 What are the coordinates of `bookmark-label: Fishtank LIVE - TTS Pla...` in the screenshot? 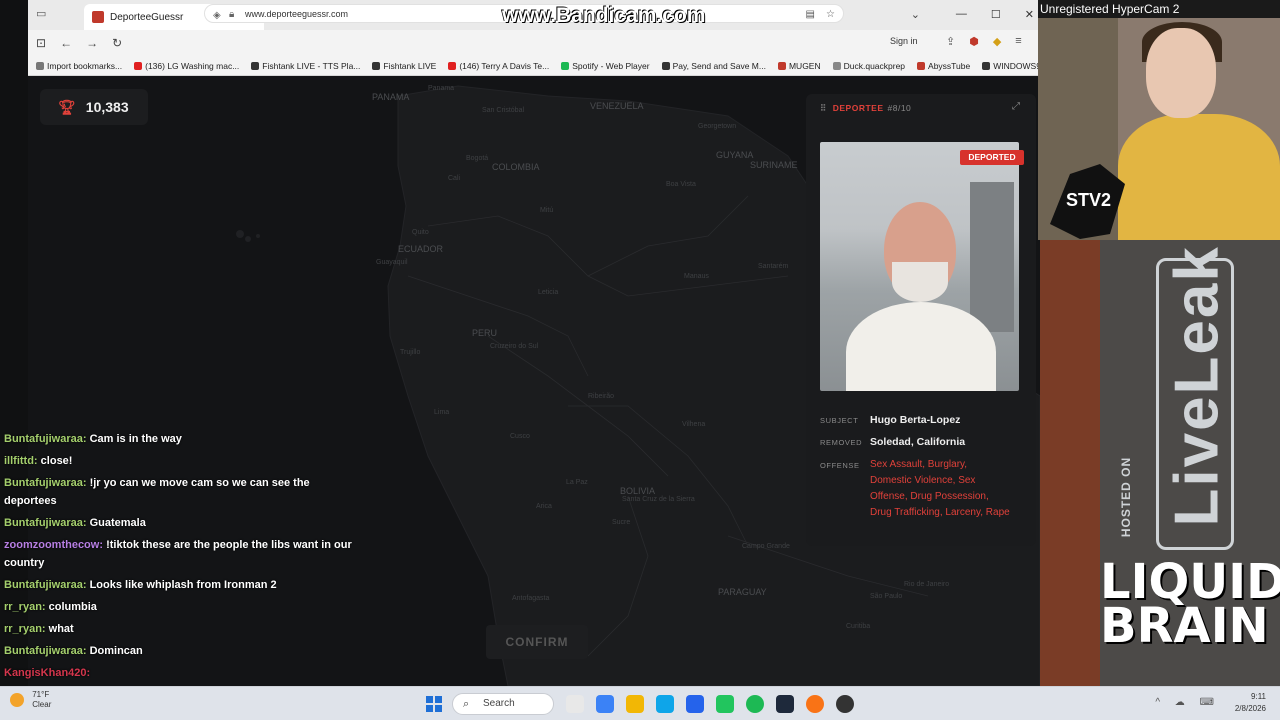 It's located at (311, 66).